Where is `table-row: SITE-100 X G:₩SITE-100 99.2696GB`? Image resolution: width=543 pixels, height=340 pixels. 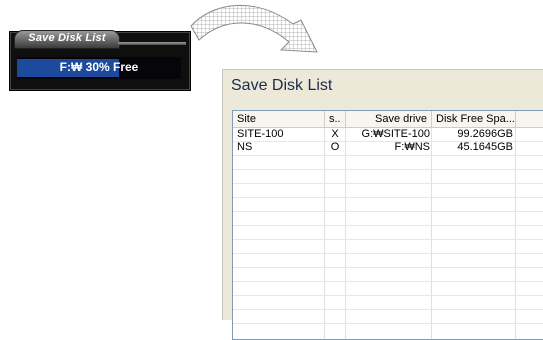
table-row: SITE-100 X G:₩SITE-100 99.2696GB is located at coordinates (388, 134).